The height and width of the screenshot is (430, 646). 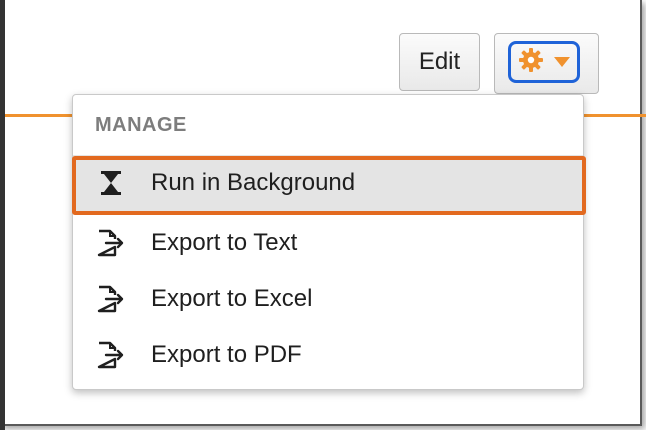 I want to click on settings-button-focus-ring, so click(x=544, y=62).